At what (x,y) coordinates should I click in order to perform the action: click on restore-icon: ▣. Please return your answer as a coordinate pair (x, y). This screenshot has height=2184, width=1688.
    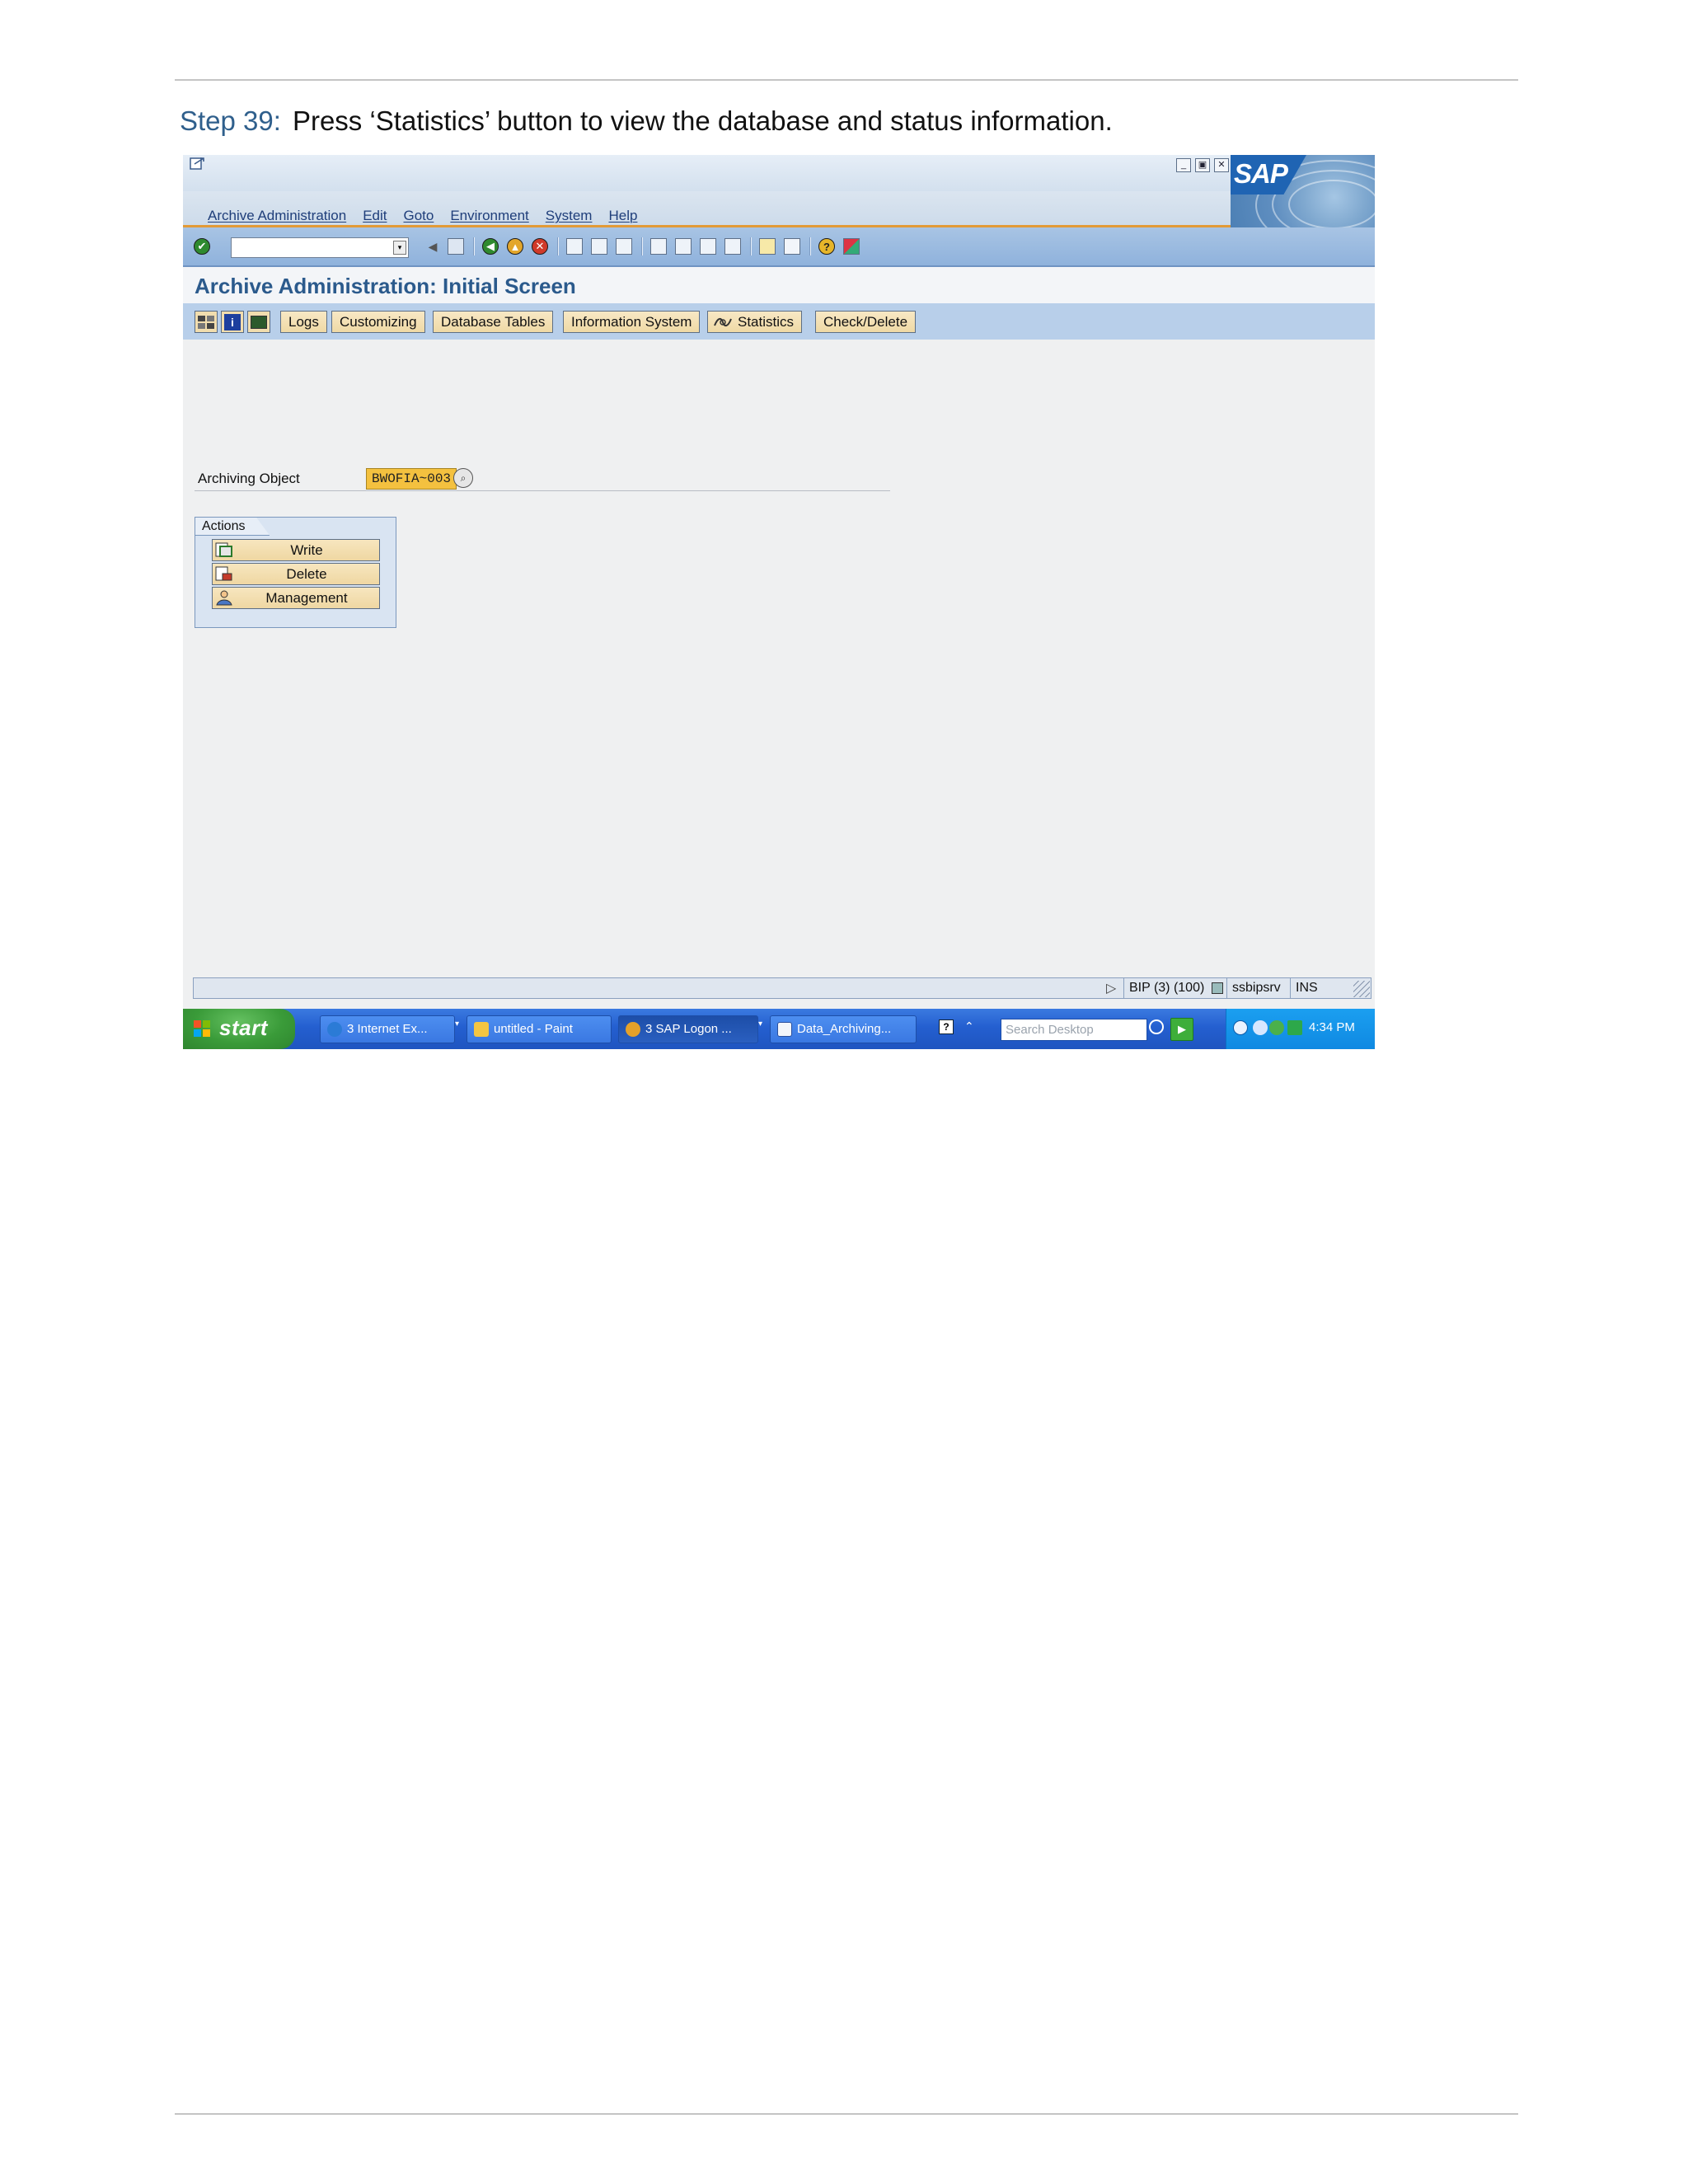
    Looking at the image, I should click on (1202, 165).